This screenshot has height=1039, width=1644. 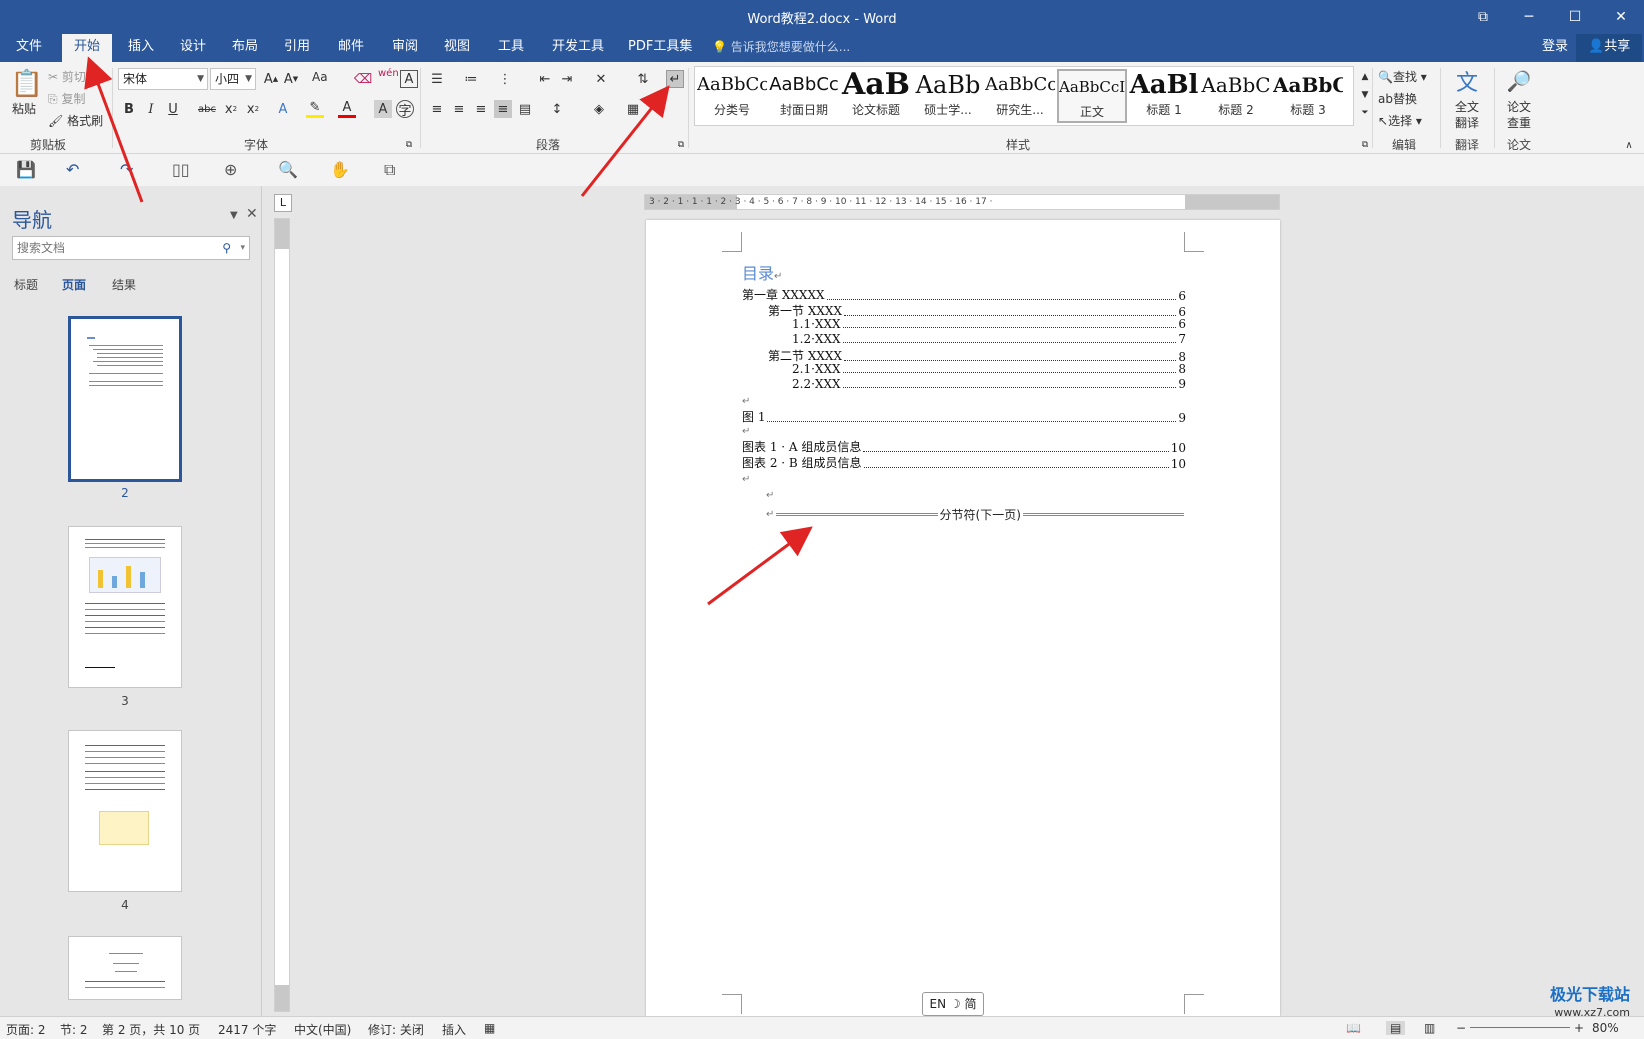 What do you see at coordinates (1609, 48) in the screenshot?
I see `share-button: 👤共享` at bounding box center [1609, 48].